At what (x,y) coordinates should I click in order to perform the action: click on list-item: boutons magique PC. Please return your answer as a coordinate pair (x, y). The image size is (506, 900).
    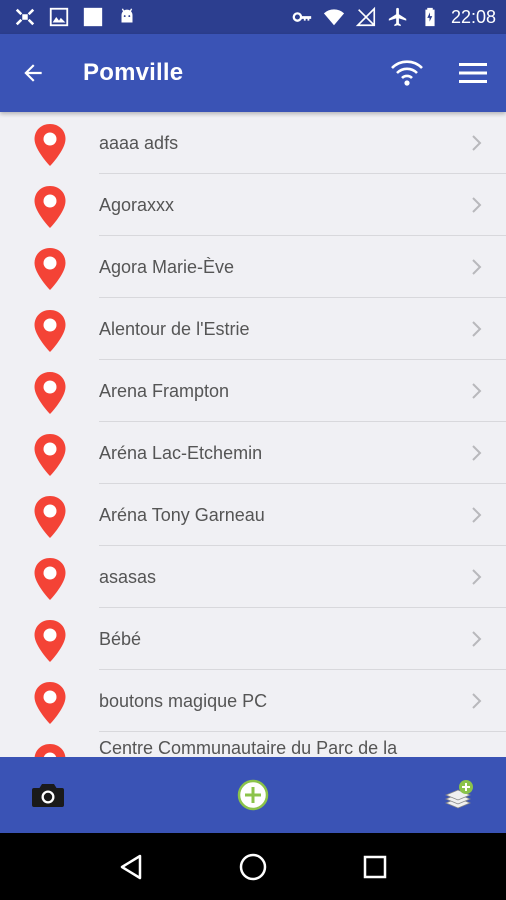
    Looking at the image, I should click on (253, 701).